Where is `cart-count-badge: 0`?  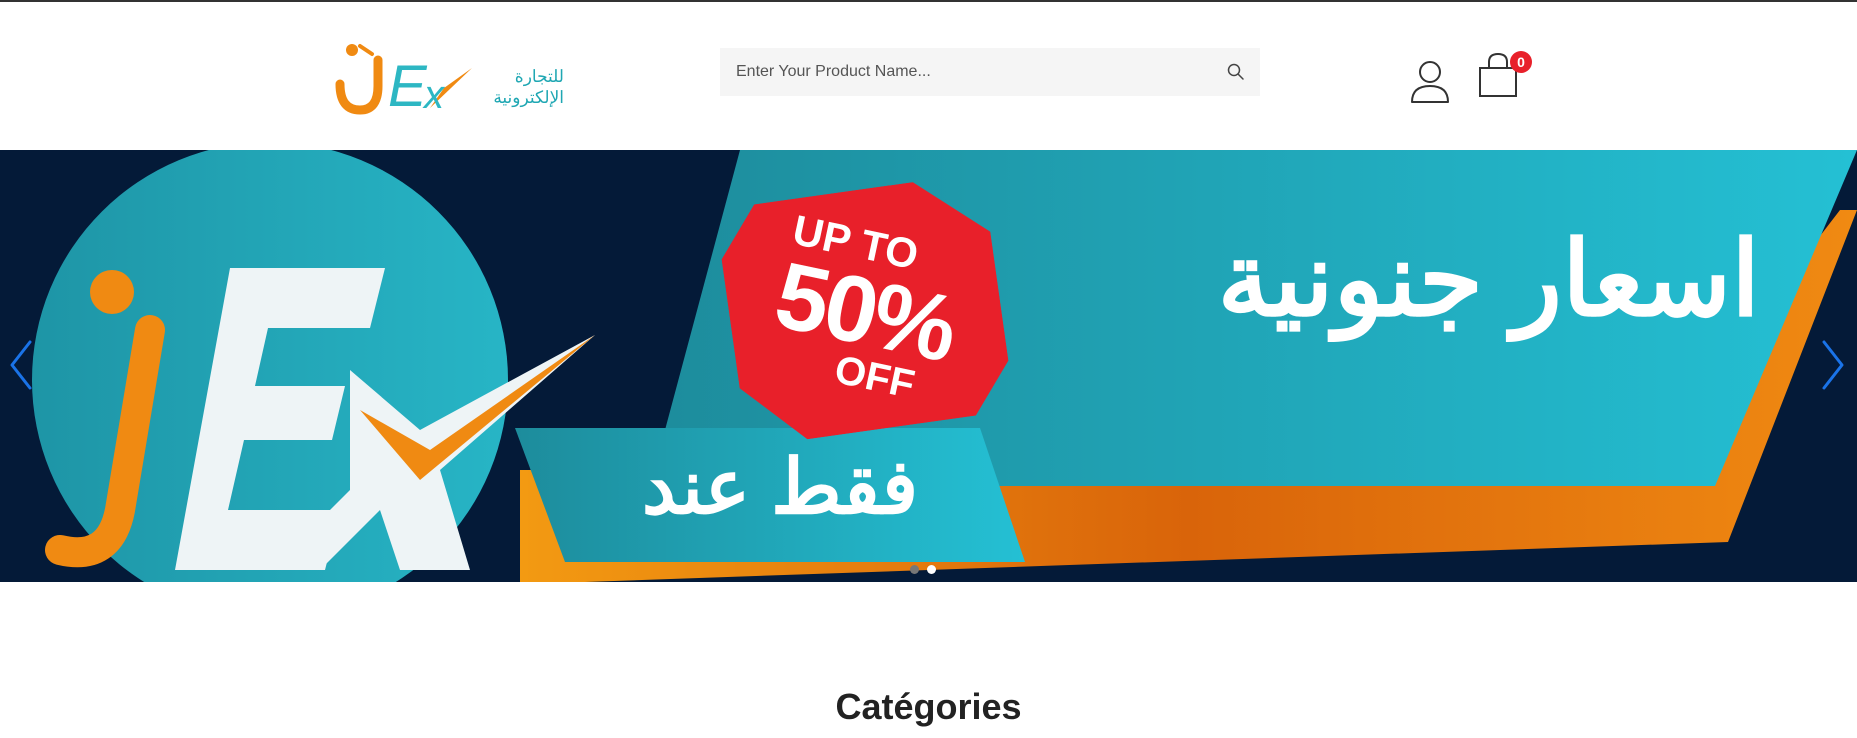
cart-count-badge: 0 is located at coordinates (1521, 62).